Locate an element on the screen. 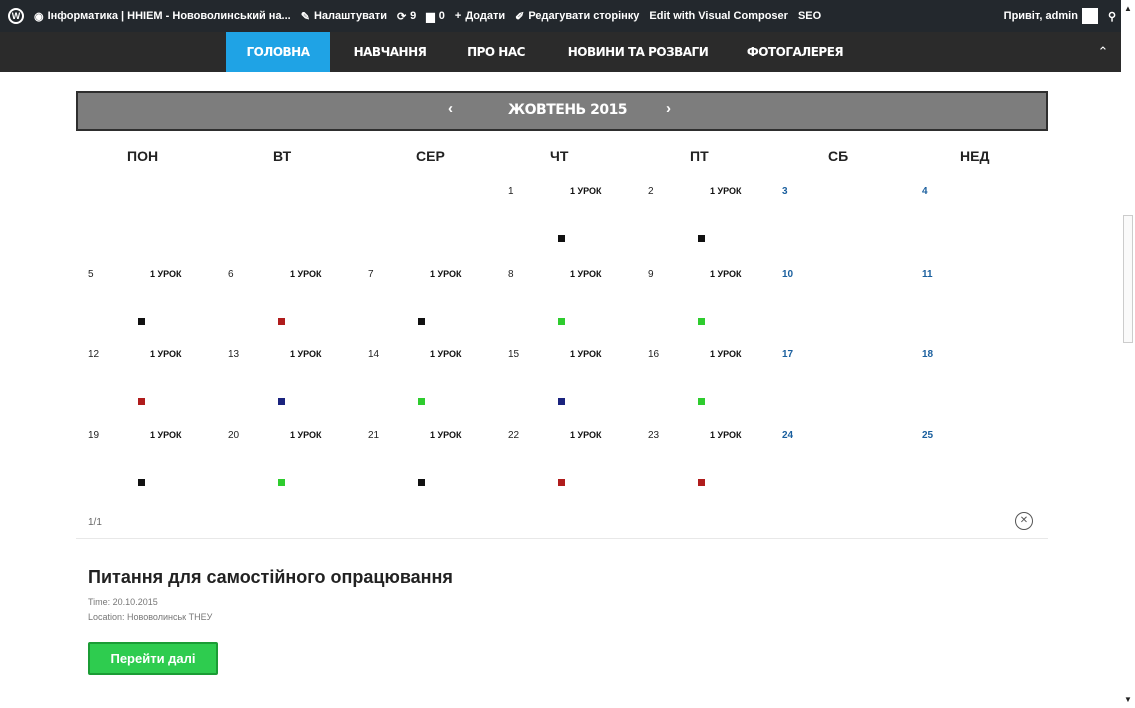  calendar-day-24: 24 is located at coordinates (787, 435).